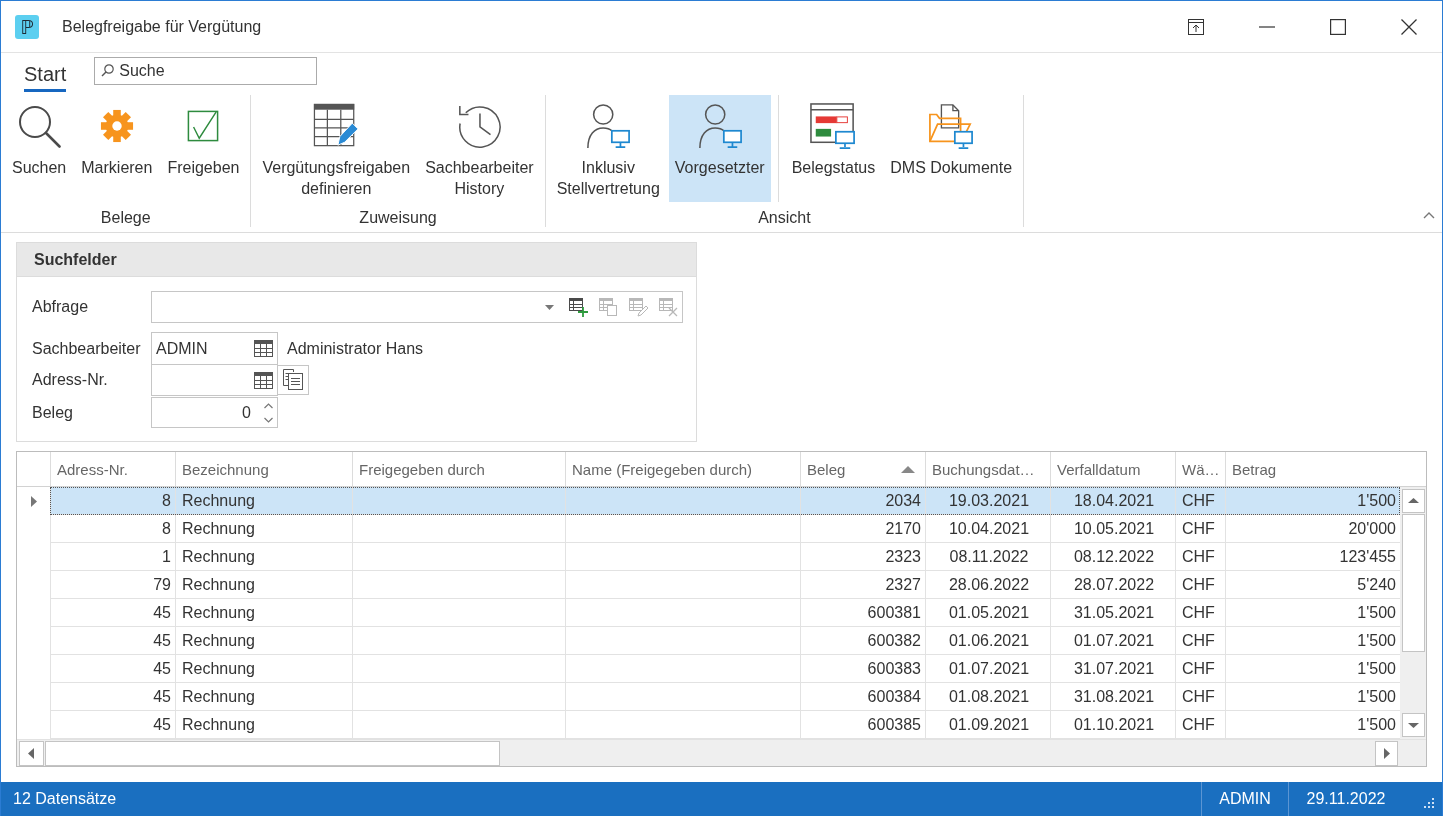  What do you see at coordinates (162, 26) in the screenshot?
I see `window-title: Belegfreigabe für Vergütung` at bounding box center [162, 26].